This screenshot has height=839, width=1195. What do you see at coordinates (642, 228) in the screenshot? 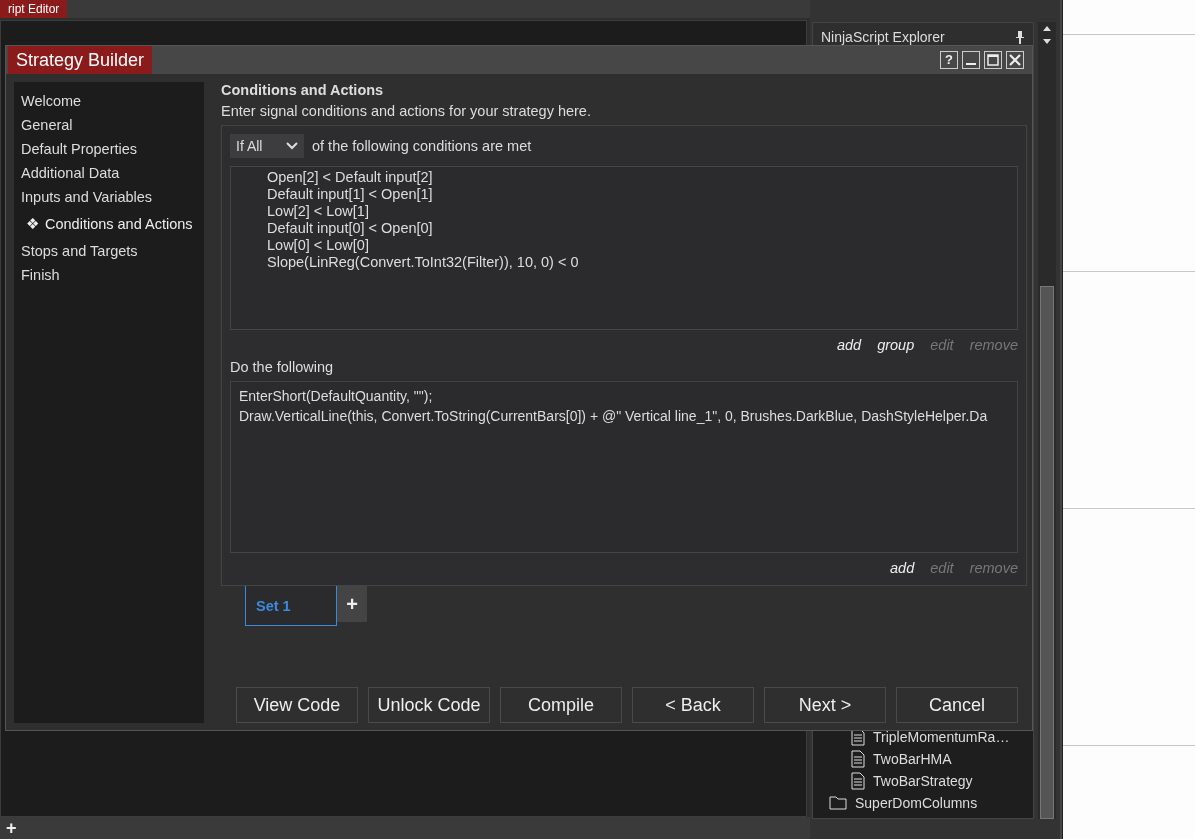
I see `condition-line: Default input[0] < Open[0]` at bounding box center [642, 228].